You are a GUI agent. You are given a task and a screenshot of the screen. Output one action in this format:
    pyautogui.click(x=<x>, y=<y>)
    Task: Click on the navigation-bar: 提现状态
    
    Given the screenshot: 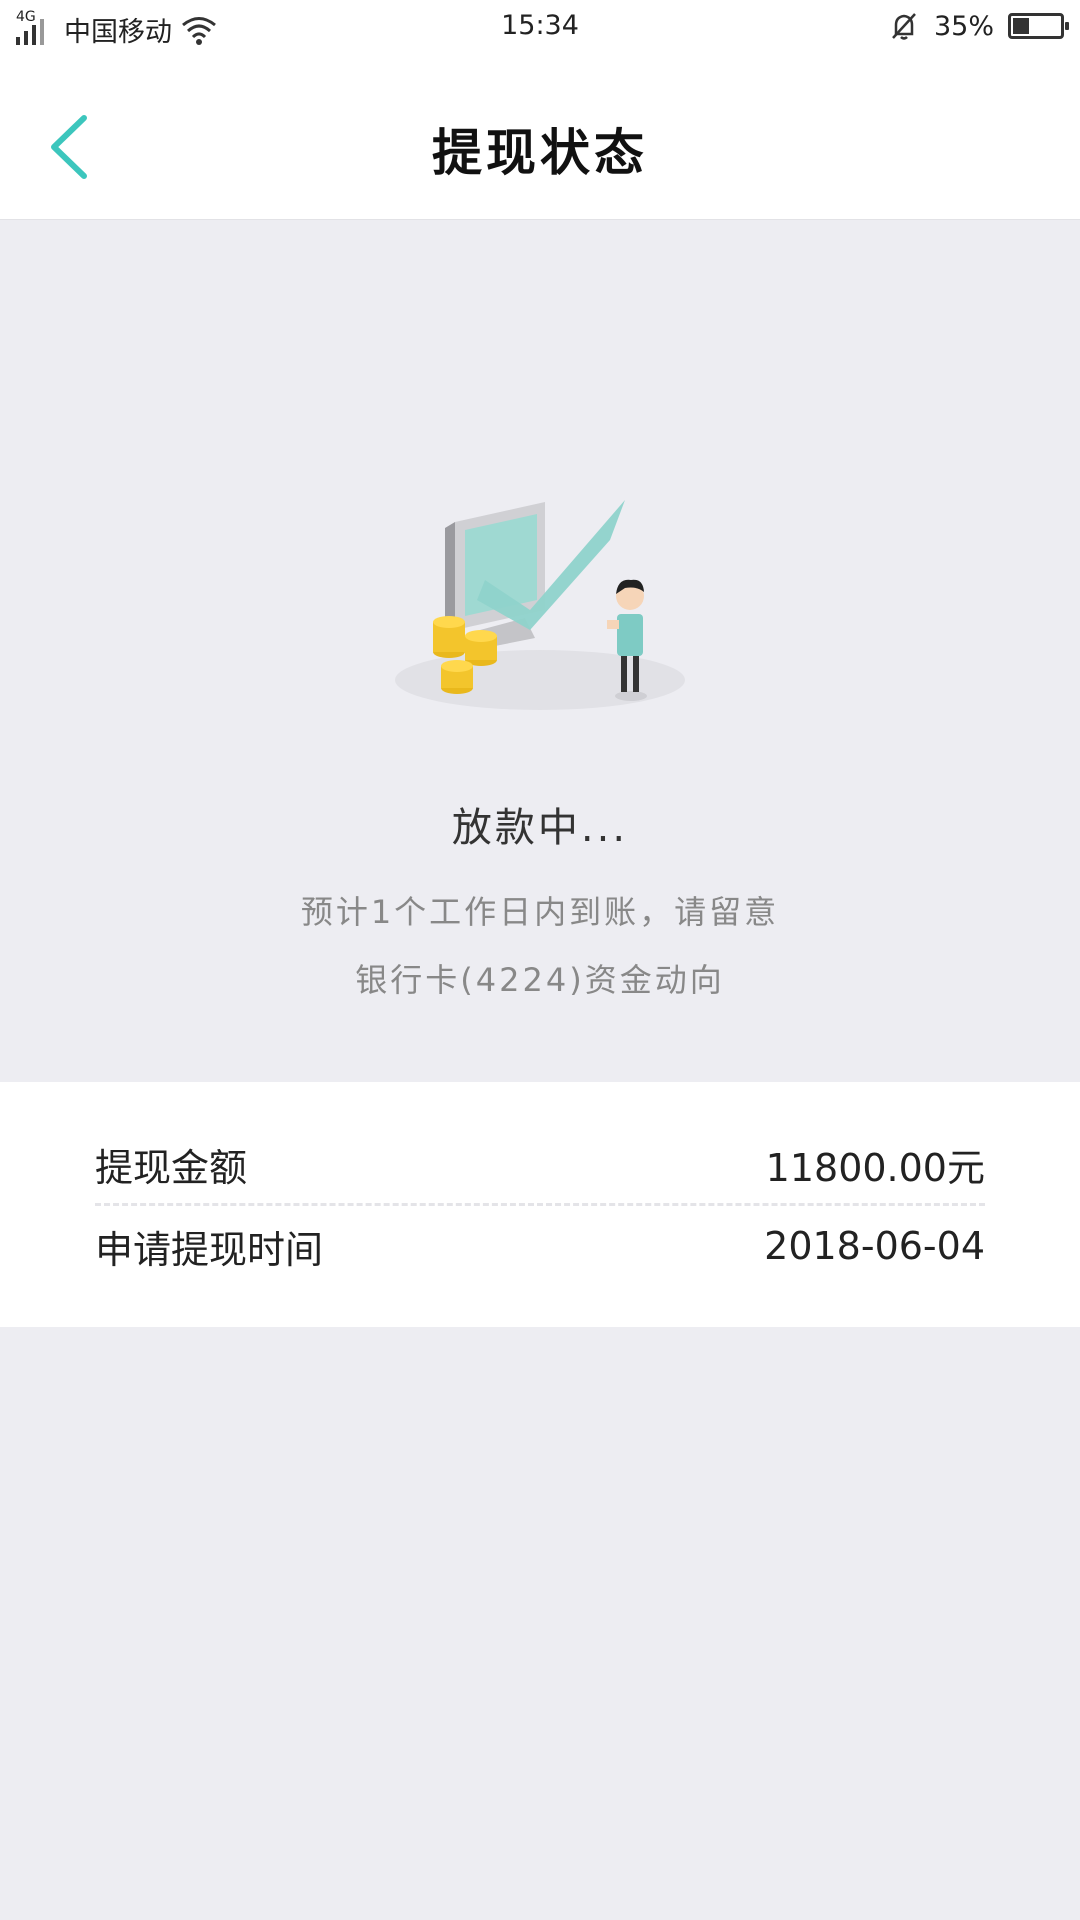 What is the action you would take?
    pyautogui.click(x=540, y=137)
    